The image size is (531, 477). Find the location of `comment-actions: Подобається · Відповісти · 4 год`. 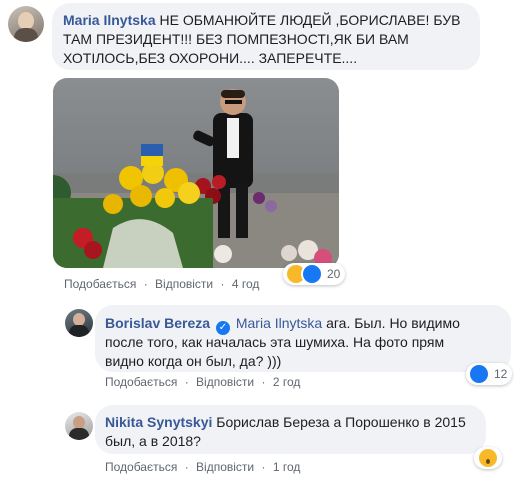

comment-actions: Подобається · Відповісти · 4 год is located at coordinates (161, 284).